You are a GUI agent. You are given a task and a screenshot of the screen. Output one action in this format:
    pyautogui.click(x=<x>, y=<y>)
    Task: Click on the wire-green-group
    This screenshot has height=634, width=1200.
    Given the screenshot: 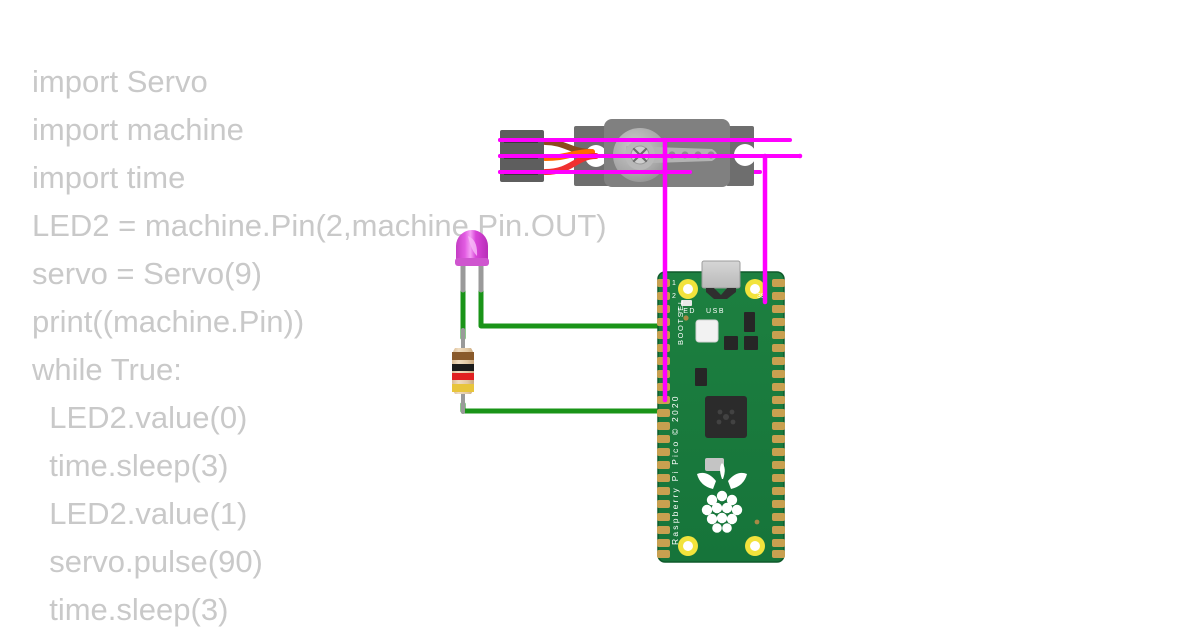 What is the action you would take?
    pyautogui.click(x=563, y=346)
    